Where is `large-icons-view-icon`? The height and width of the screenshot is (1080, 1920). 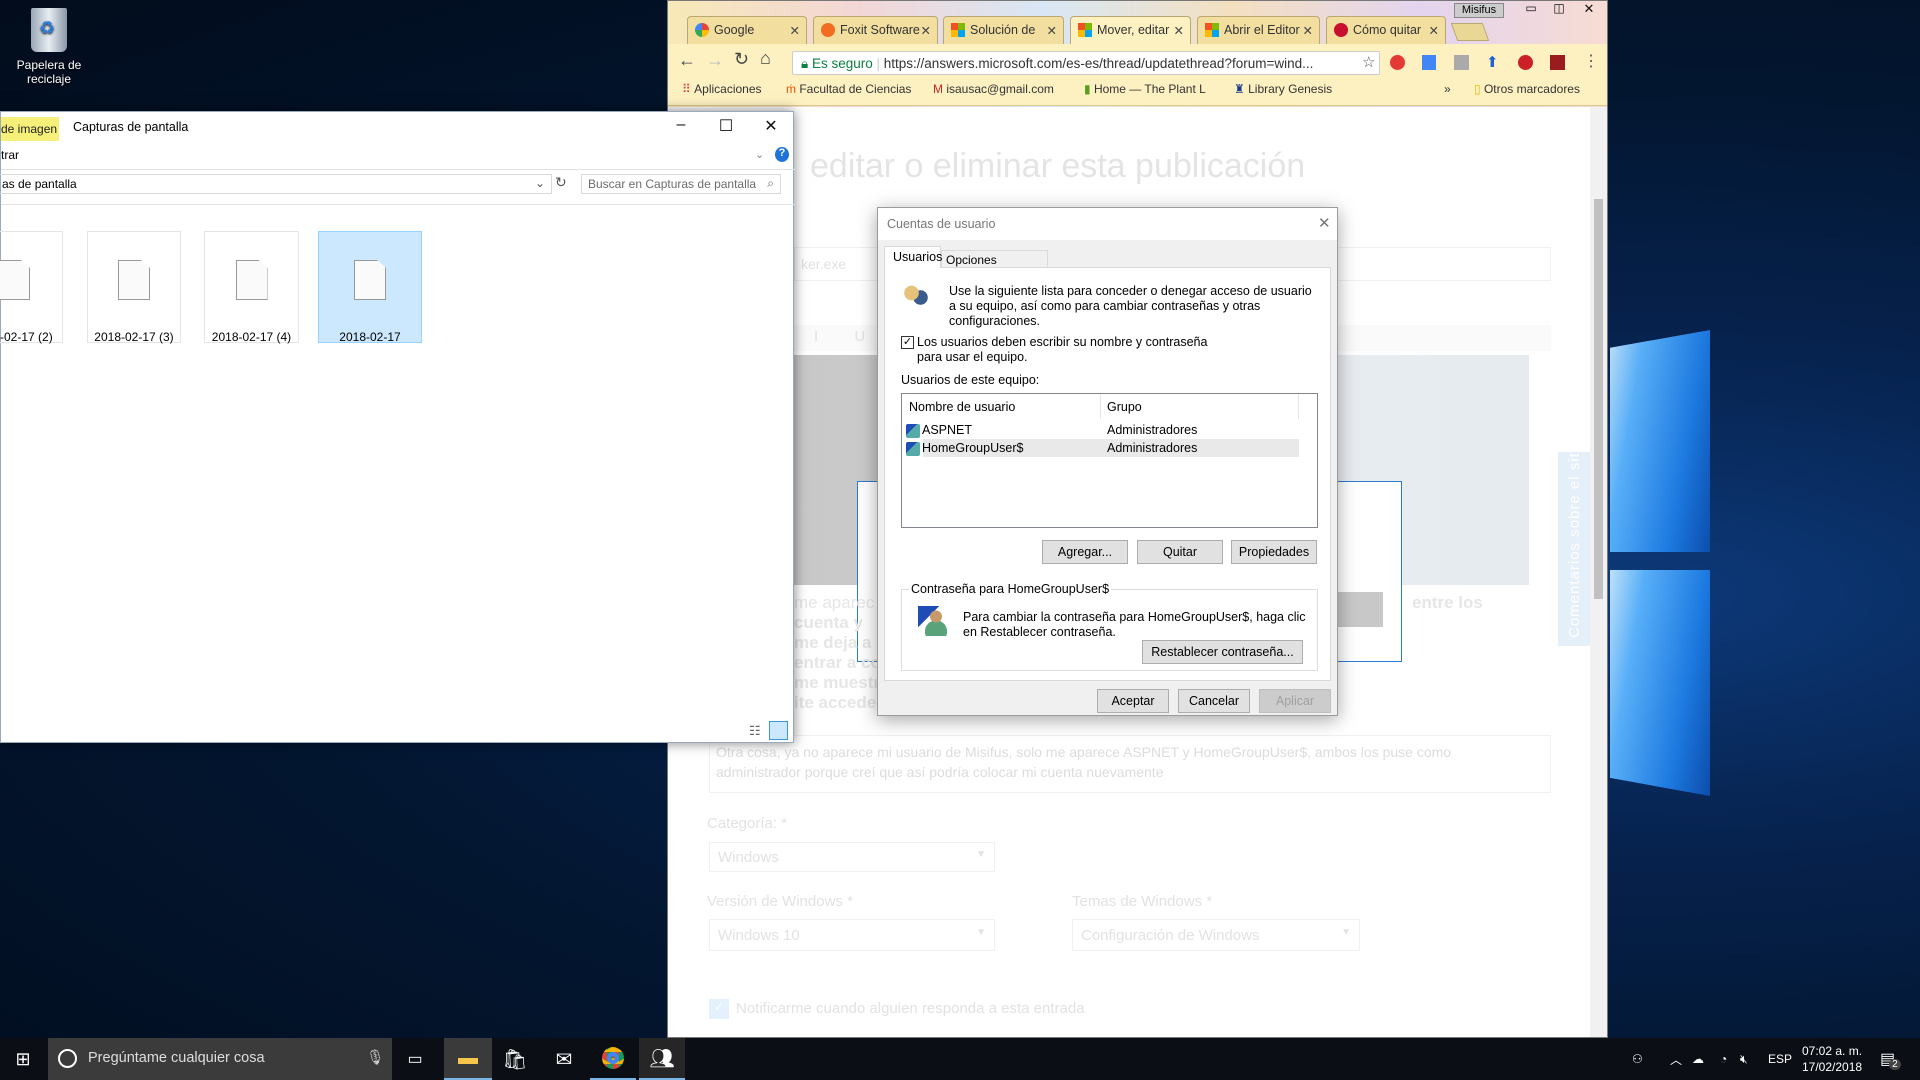
large-icons-view-icon is located at coordinates (778, 730).